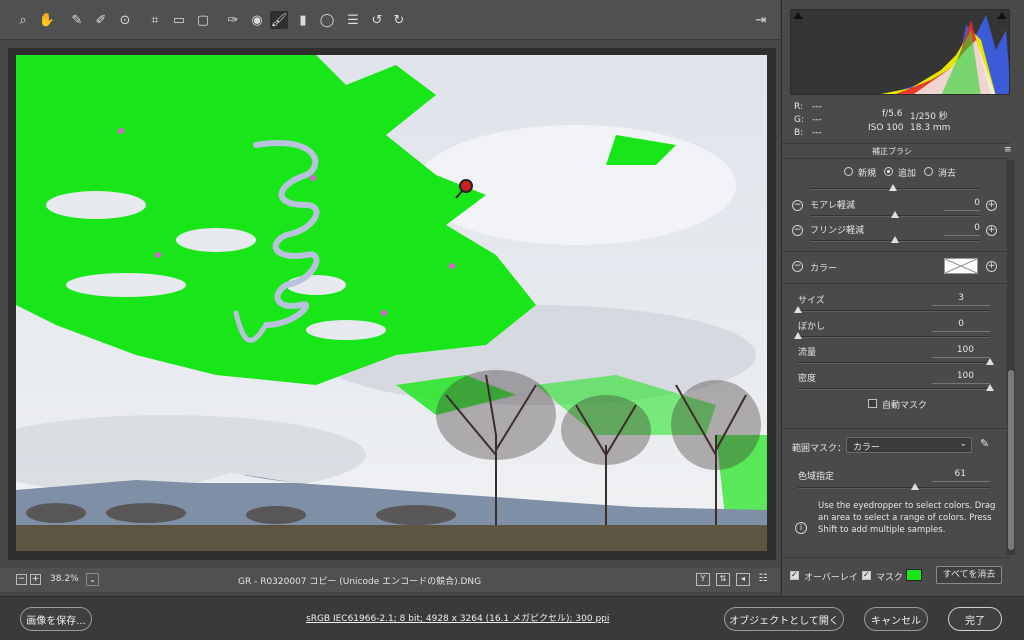  I want to click on shadow-clipping-icon, so click(798, 15).